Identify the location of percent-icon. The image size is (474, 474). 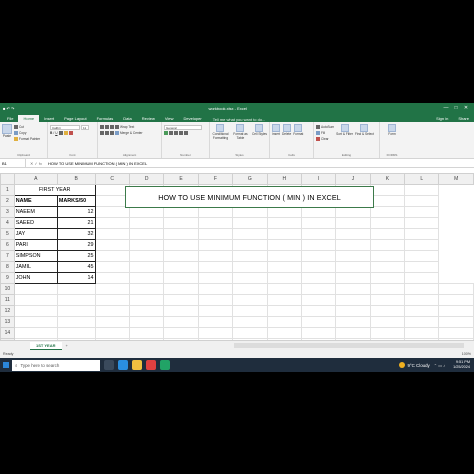
(171, 133).